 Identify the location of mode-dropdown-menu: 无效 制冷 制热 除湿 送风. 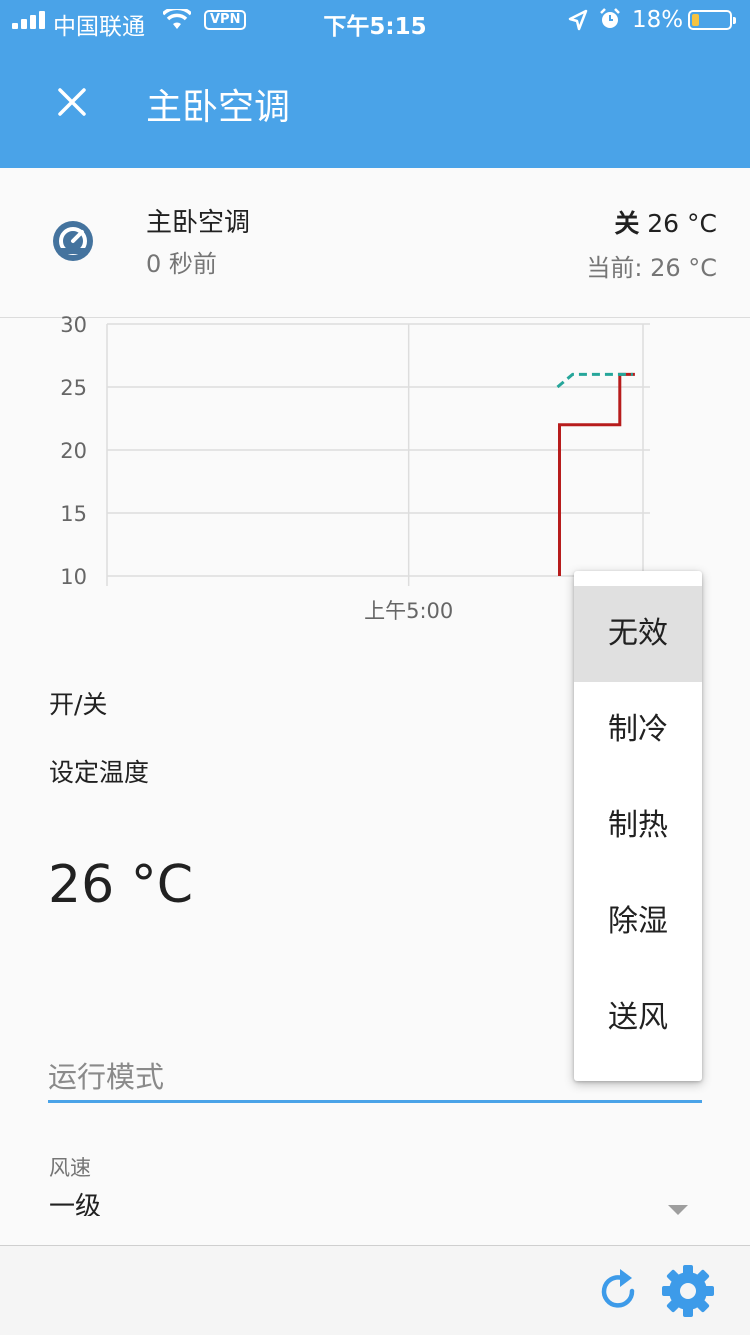
(638, 826).